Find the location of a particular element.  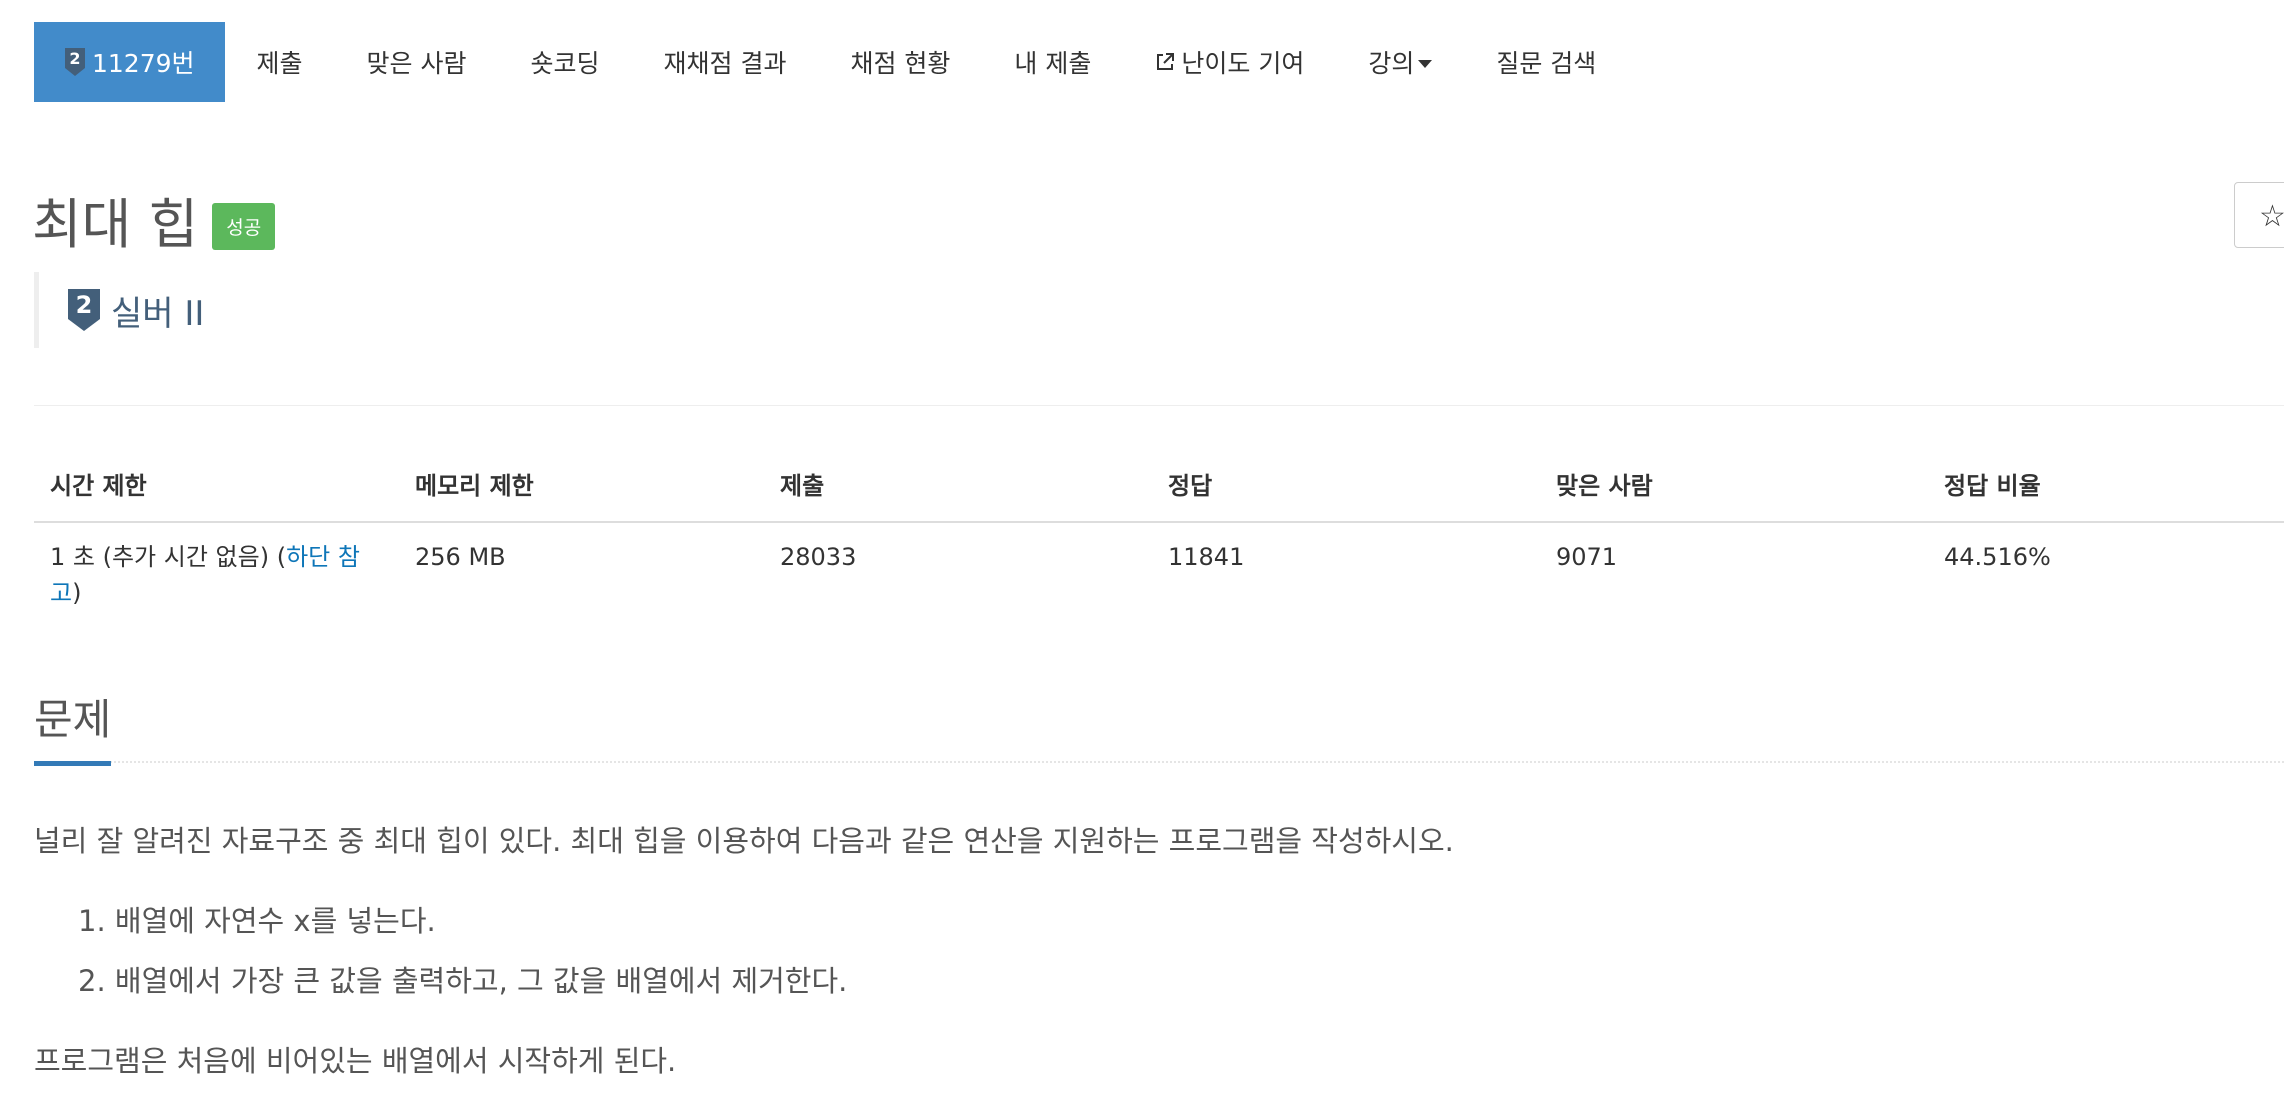

ratio-cell: 44.516% is located at coordinates (1997, 557).